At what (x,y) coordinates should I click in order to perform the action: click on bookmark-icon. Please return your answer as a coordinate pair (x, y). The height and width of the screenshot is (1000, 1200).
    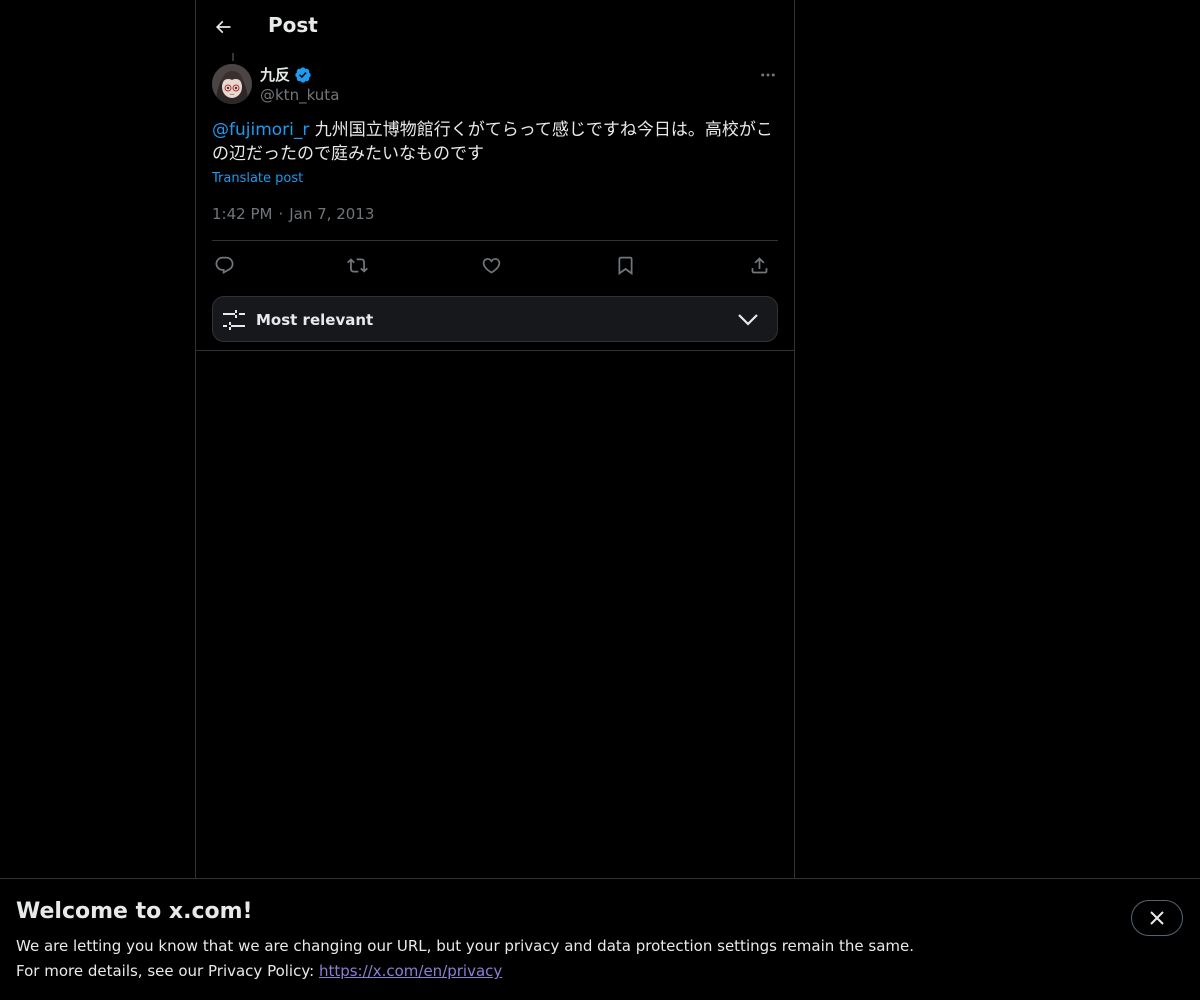
    Looking at the image, I should click on (625, 265).